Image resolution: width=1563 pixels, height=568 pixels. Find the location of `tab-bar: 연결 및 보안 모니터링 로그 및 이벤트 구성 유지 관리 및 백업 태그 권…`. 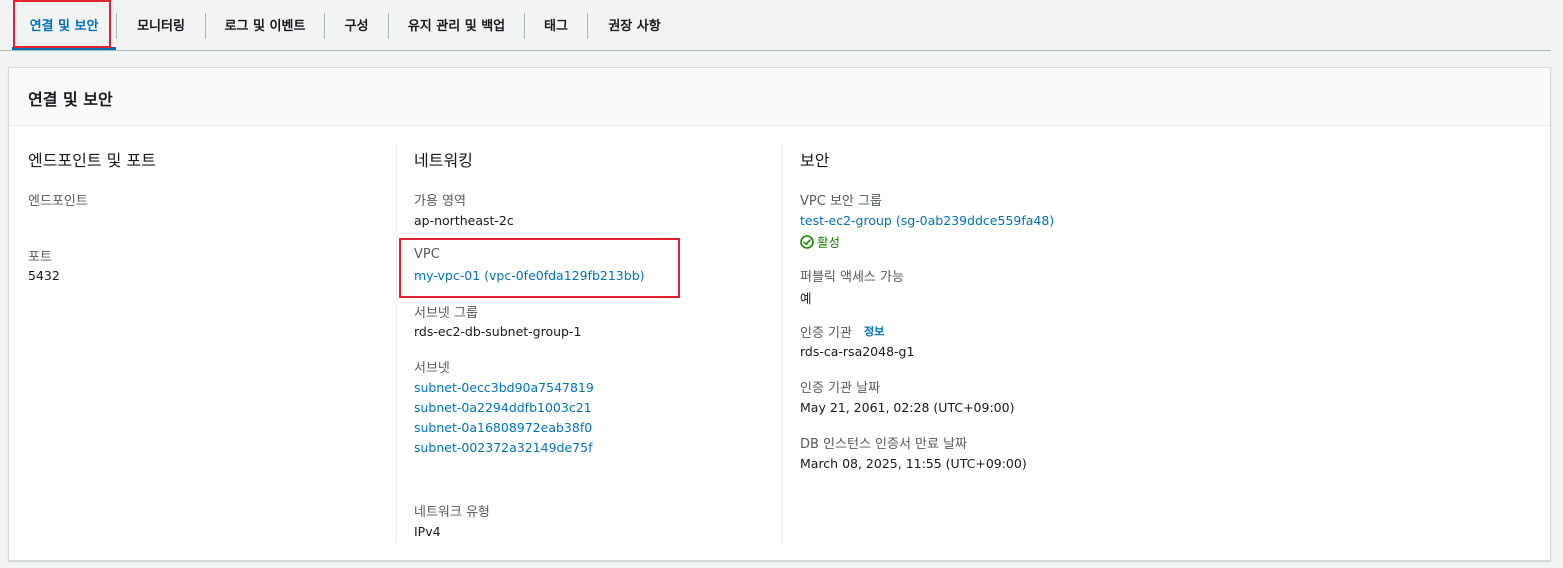

tab-bar: 연결 및 보안 모니터링 로그 및 이벤트 구성 유지 관리 및 백업 태그 권… is located at coordinates (775, 25).